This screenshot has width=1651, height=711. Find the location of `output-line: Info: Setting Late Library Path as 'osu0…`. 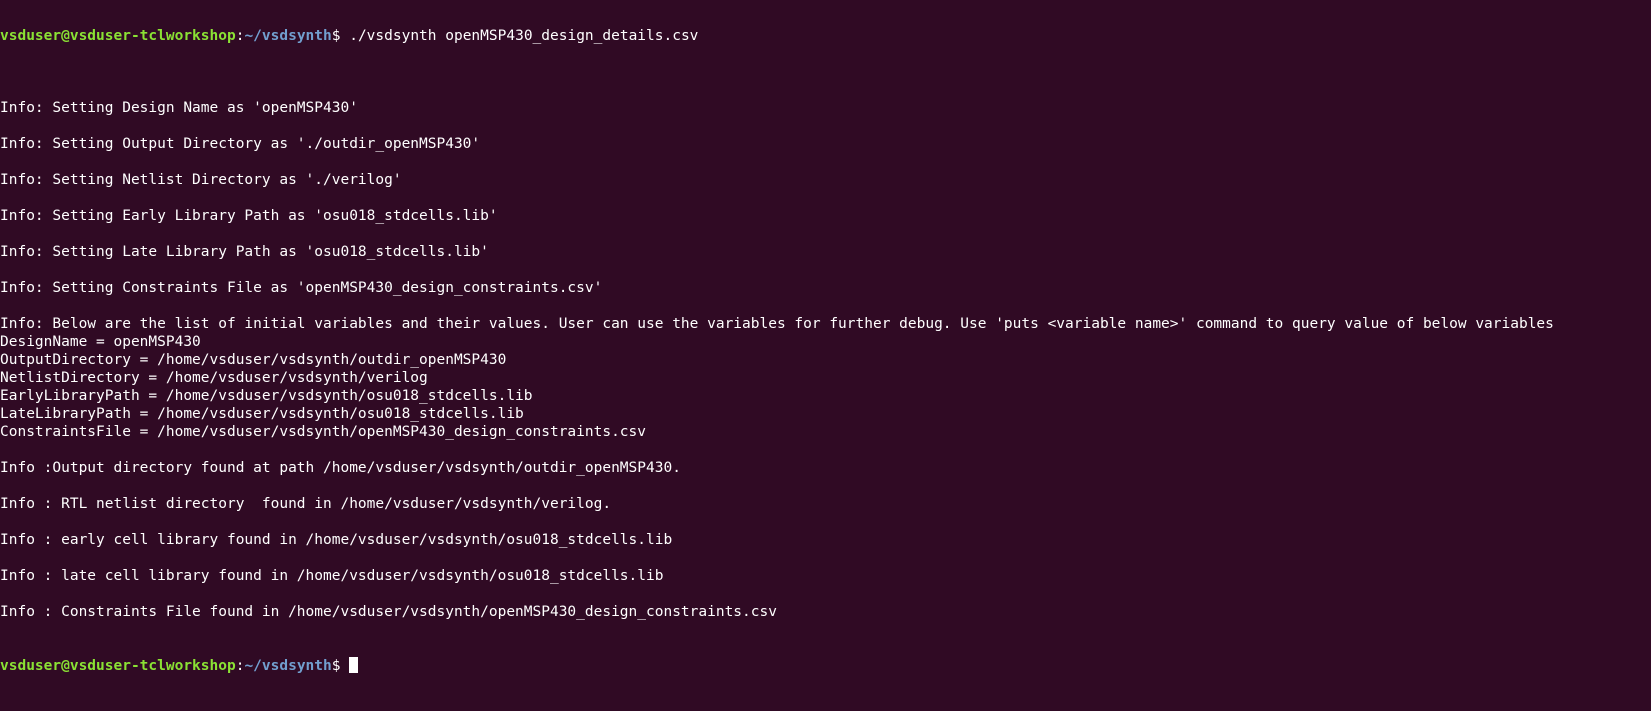

output-line: Info: Setting Late Library Path as 'osu0… is located at coordinates (244, 252).